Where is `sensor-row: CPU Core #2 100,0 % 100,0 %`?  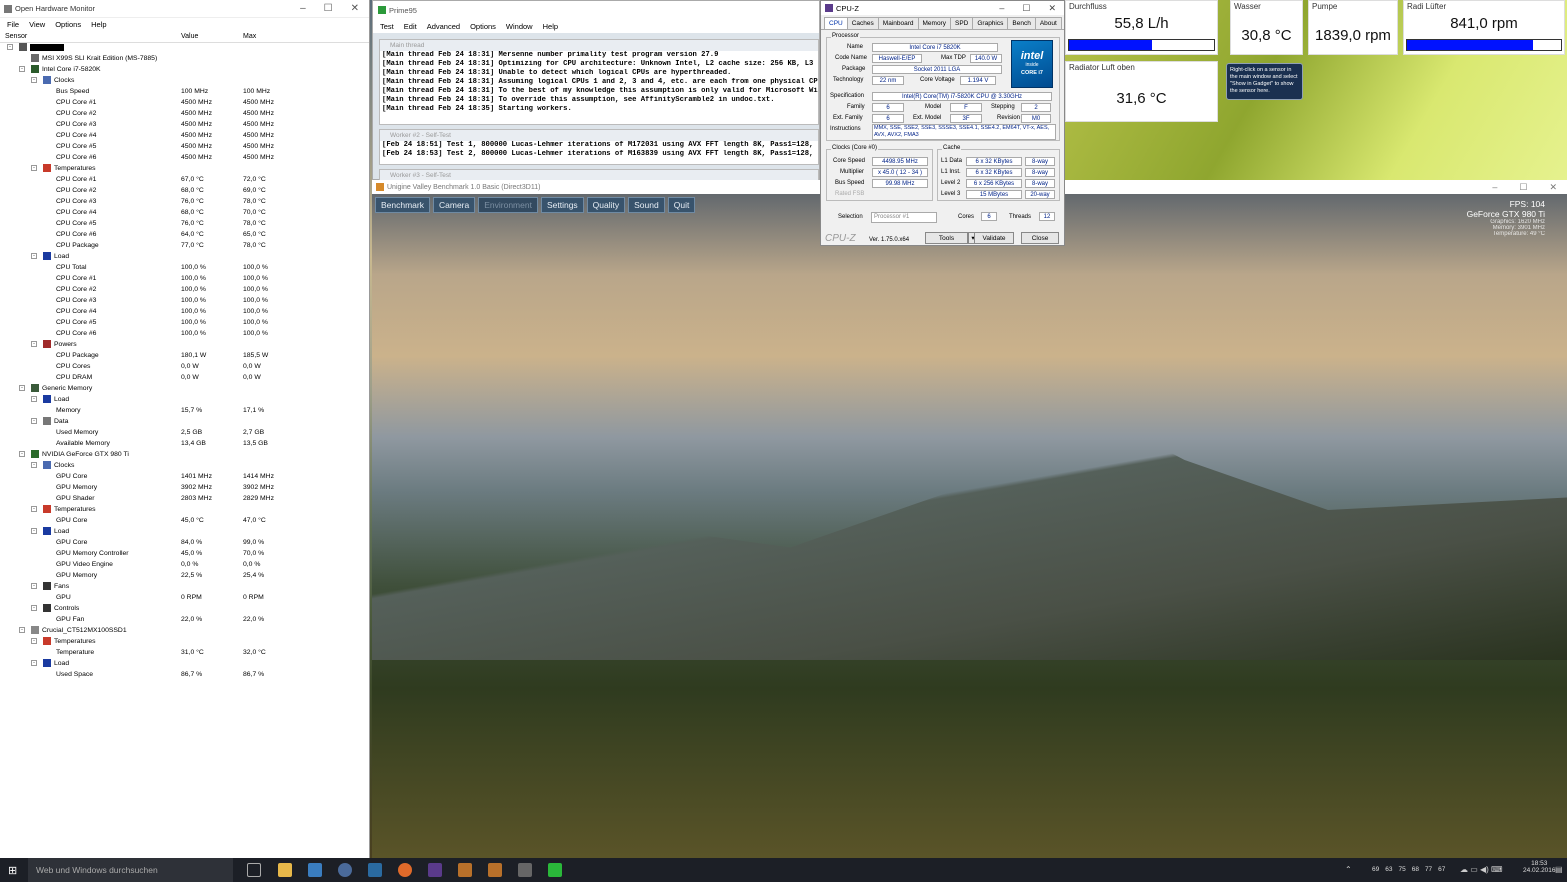
sensor-row: CPU Core #2 100,0 % 100,0 % is located at coordinates (184, 289).